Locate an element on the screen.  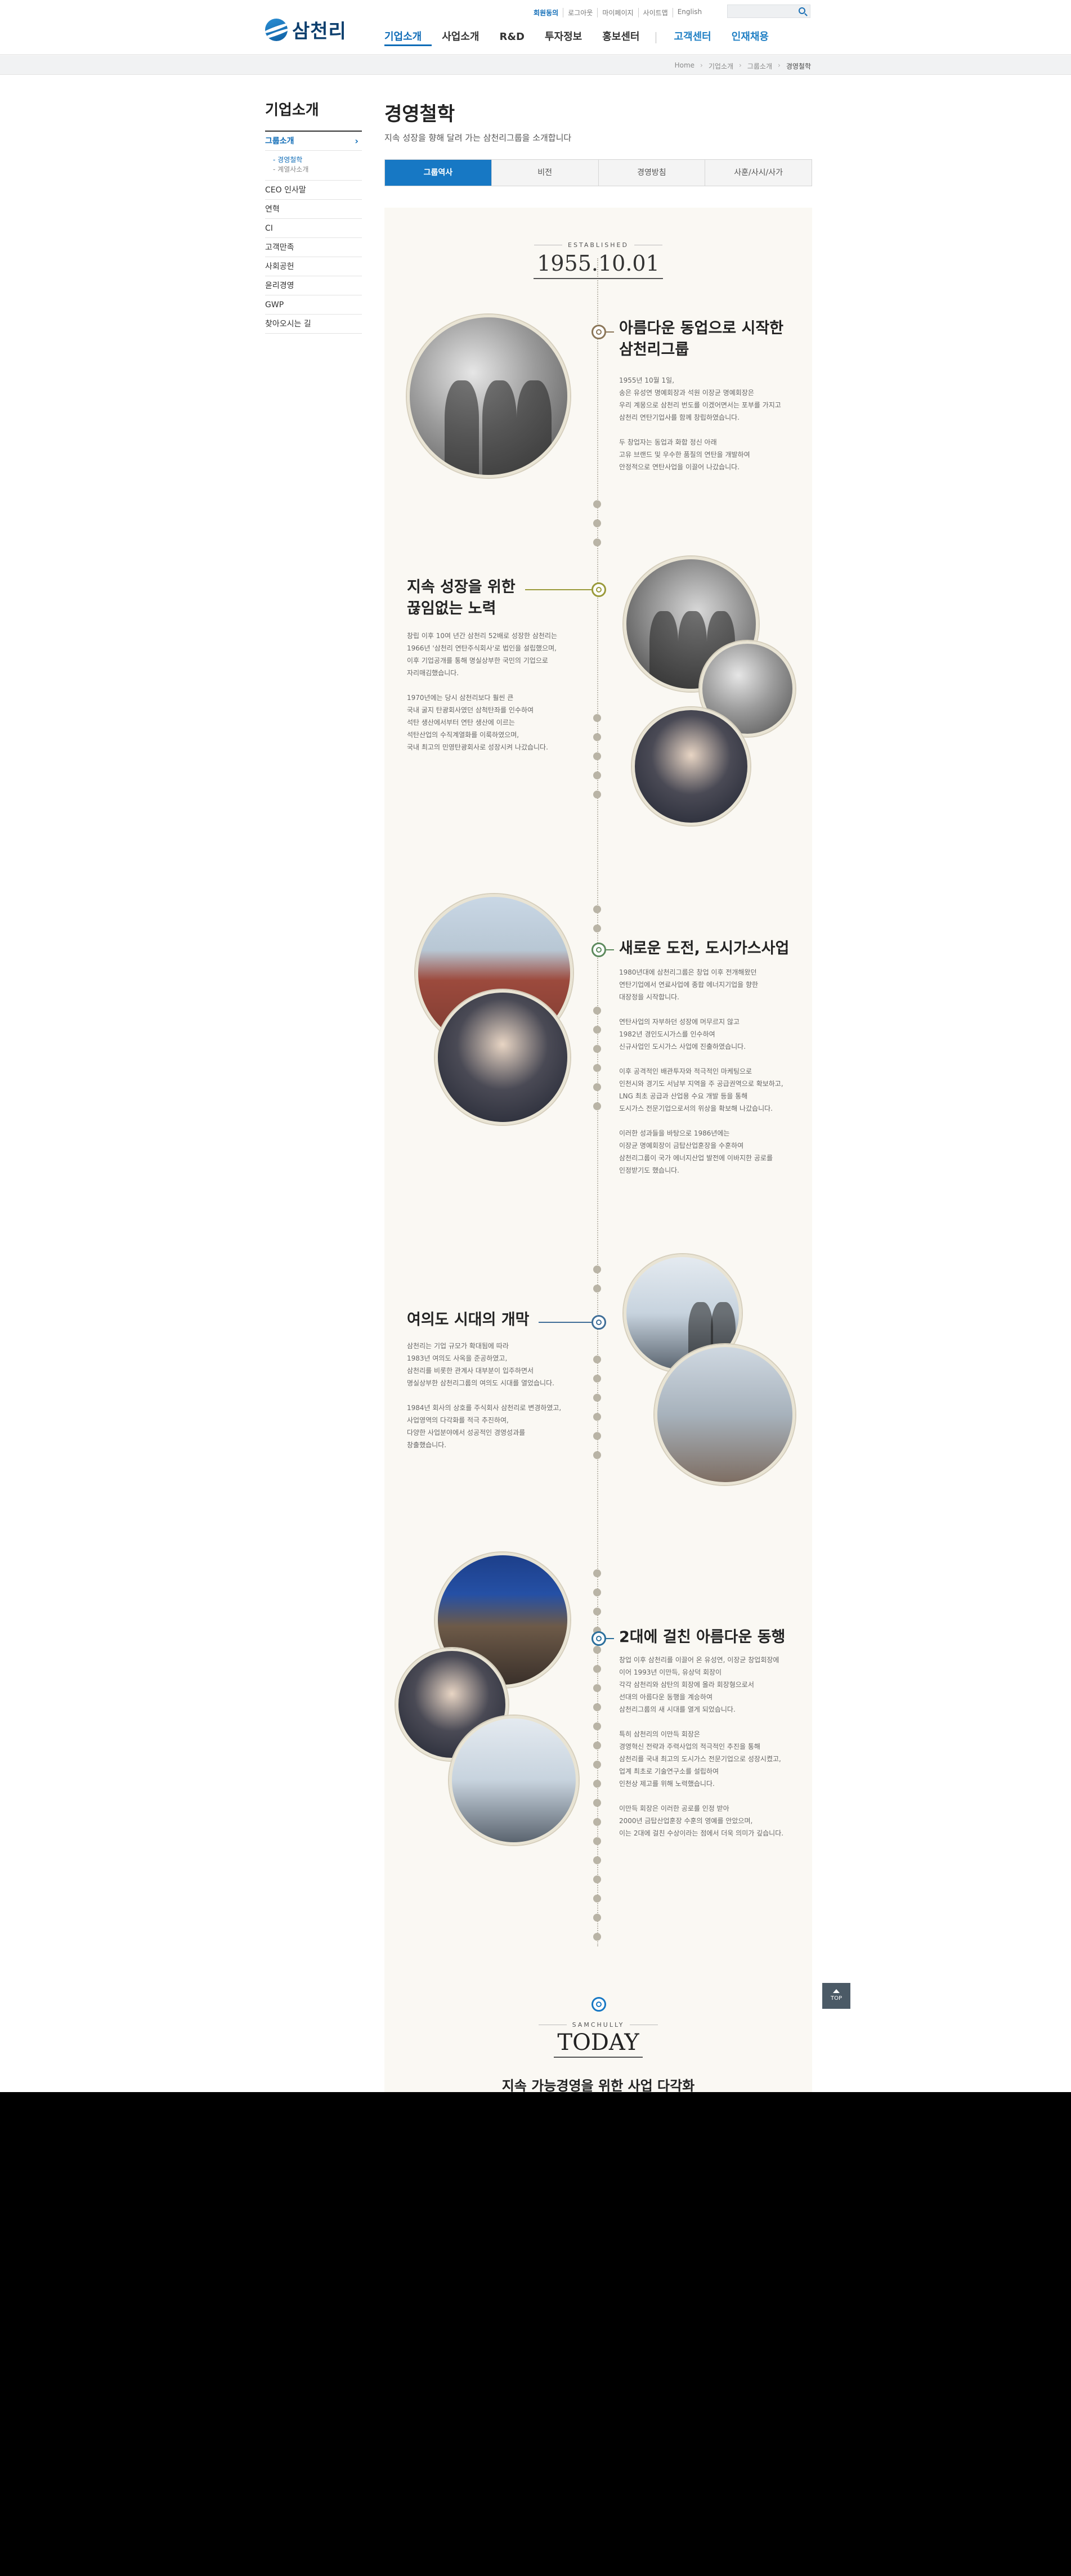
gnb-item-investor: 투자정보 is located at coordinates (563, 37).